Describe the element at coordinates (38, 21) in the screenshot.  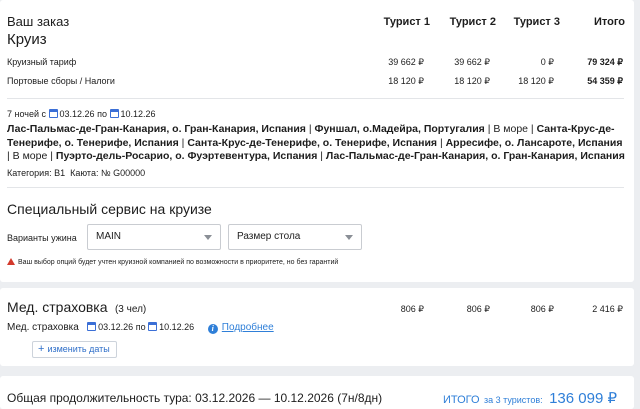
I see `order-title: Ваш заказ` at that location.